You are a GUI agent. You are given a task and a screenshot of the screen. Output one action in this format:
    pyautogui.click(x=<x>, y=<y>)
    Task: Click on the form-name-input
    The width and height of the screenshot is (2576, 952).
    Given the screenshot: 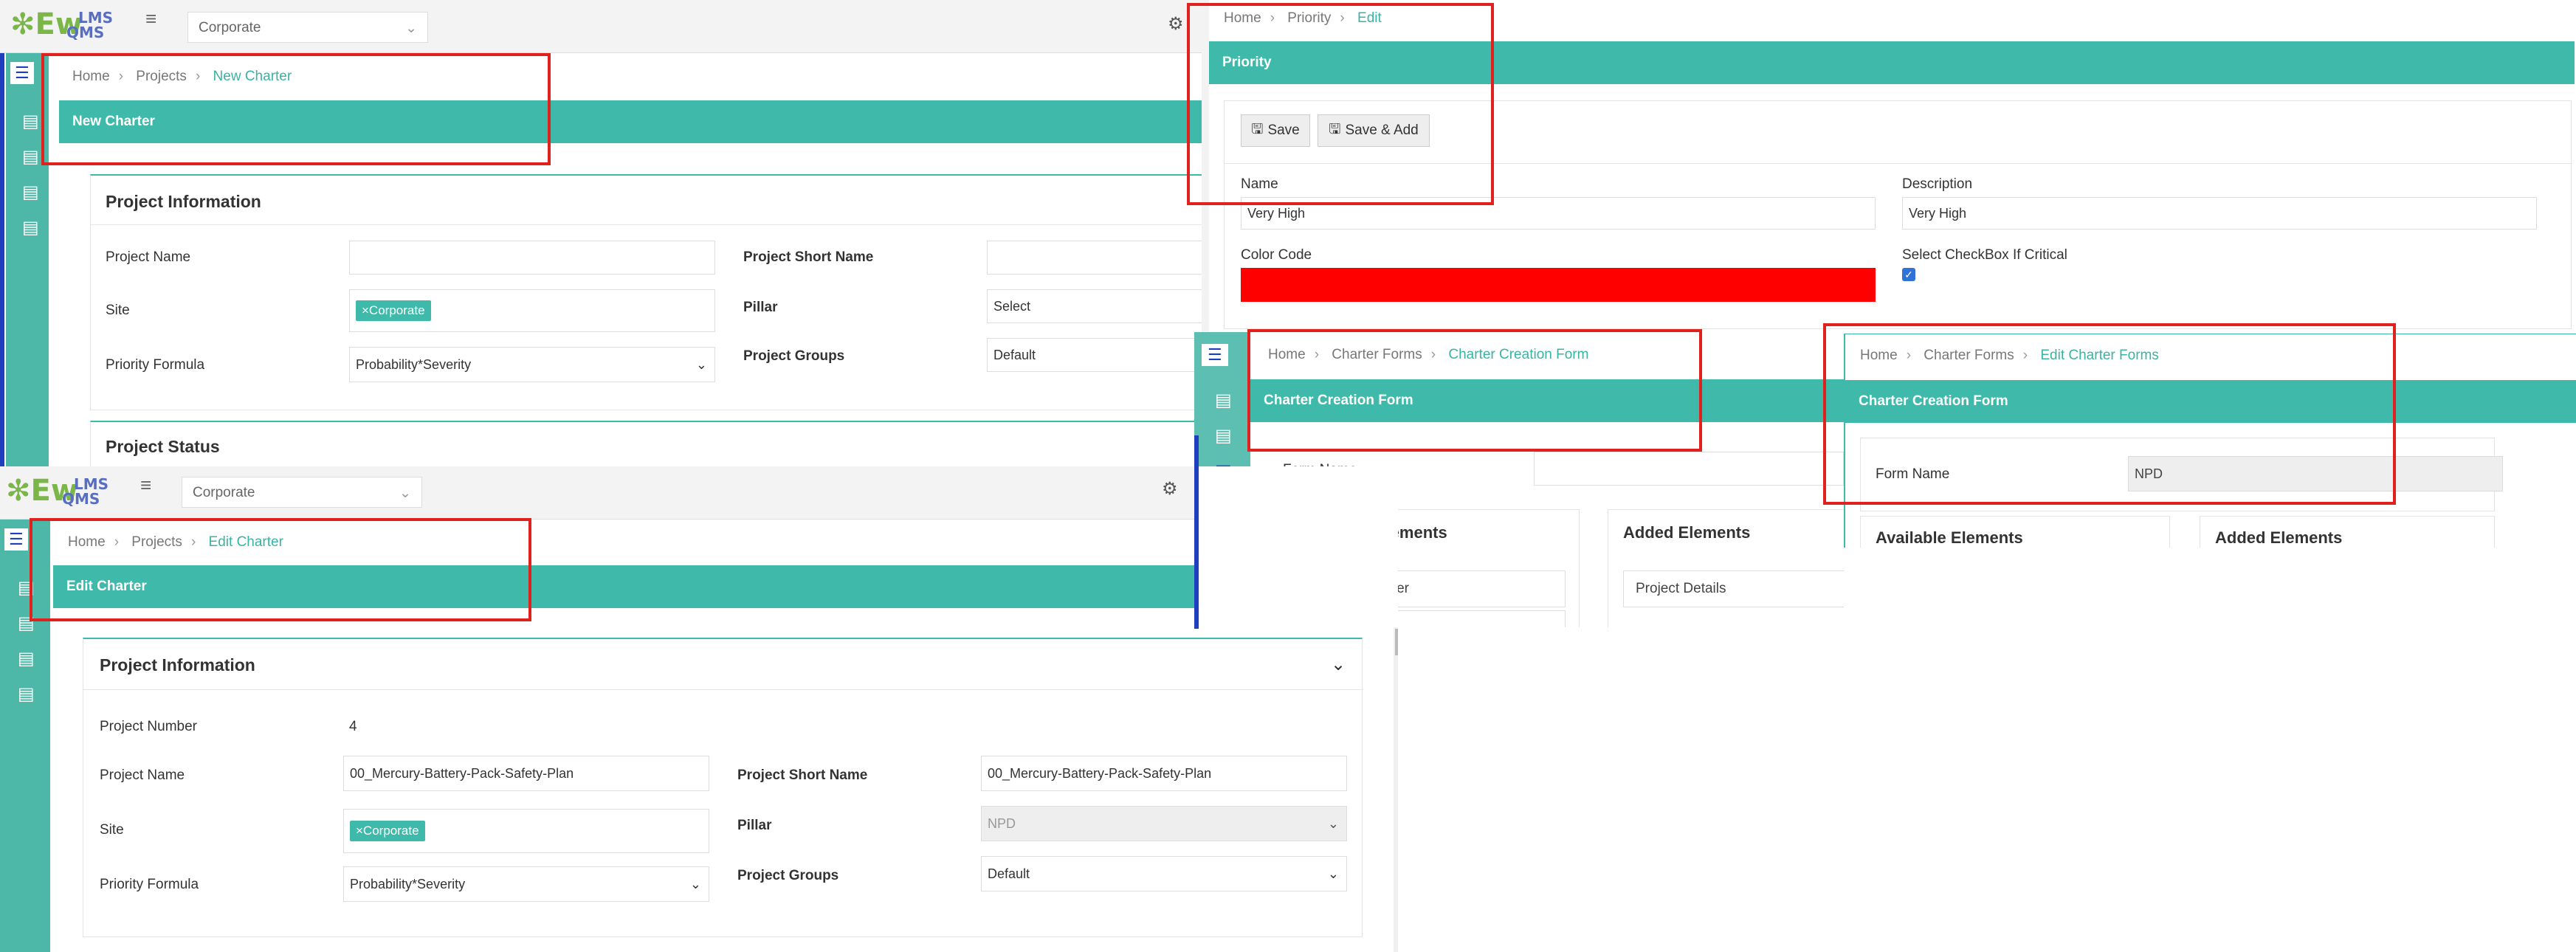 What is the action you would take?
    pyautogui.click(x=1689, y=469)
    